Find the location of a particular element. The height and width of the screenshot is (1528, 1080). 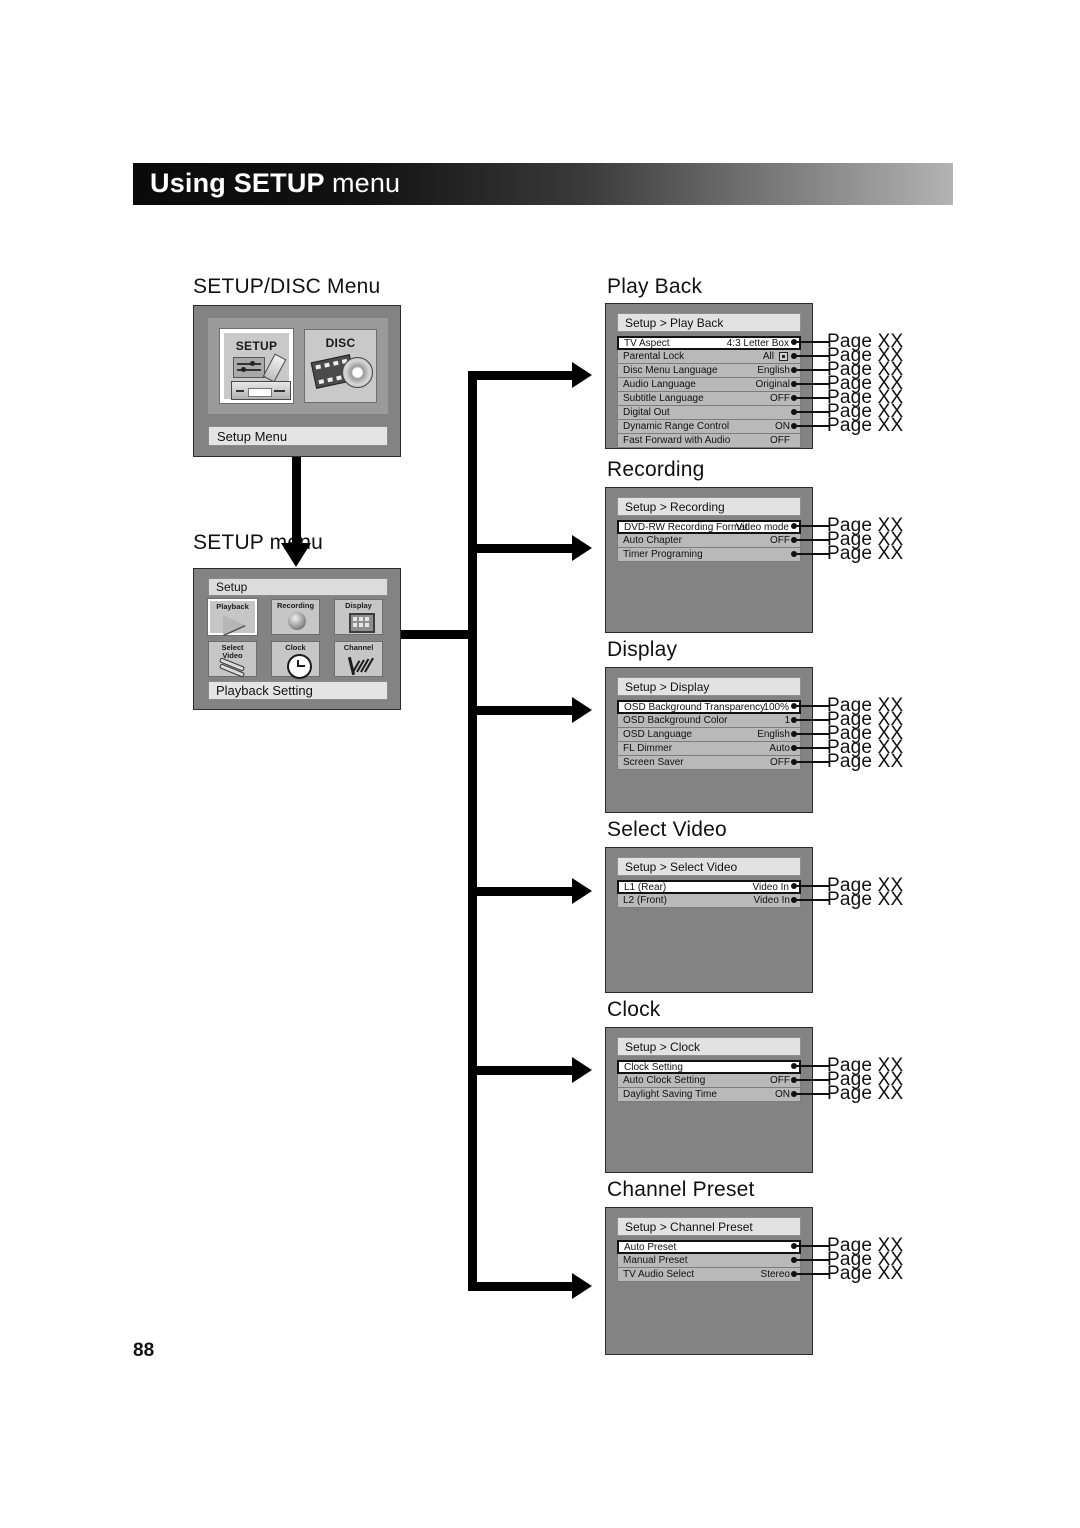

osd-row: Disc Menu Language English is located at coordinates (709, 371).